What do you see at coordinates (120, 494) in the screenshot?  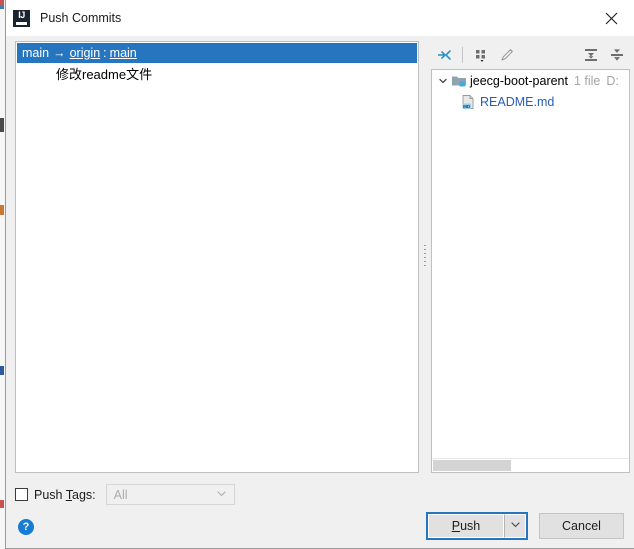 I see `push-tags-select-value: All` at bounding box center [120, 494].